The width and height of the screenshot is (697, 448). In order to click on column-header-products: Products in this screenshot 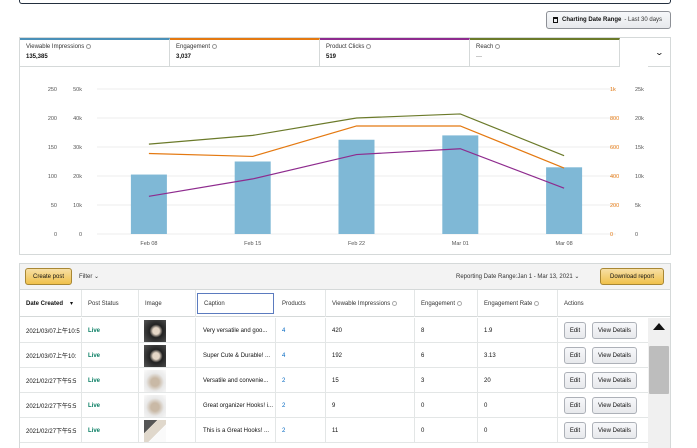, I will do `click(301, 303)`.